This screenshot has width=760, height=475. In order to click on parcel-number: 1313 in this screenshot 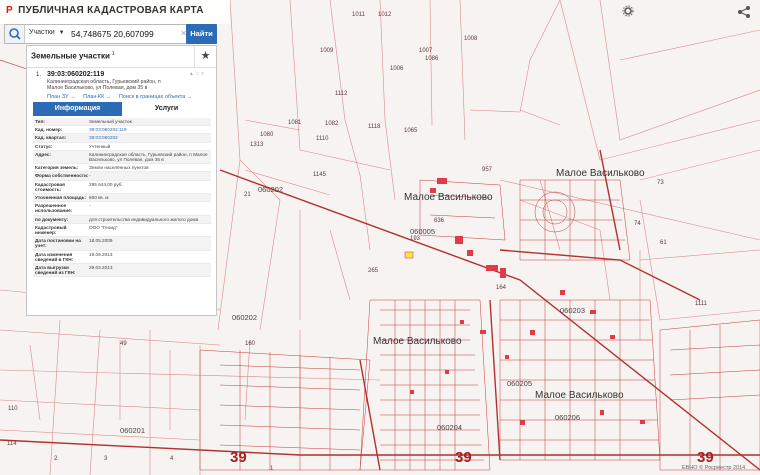, I will do `click(257, 145)`.